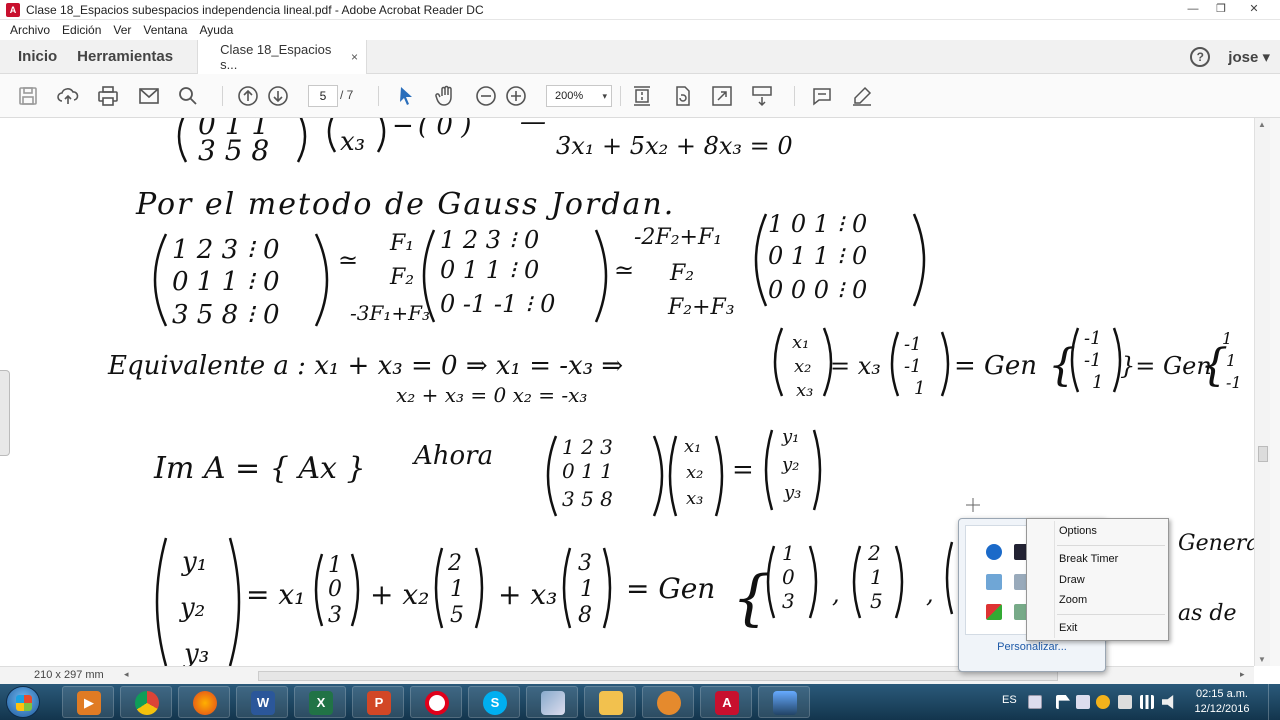 The width and height of the screenshot is (1280, 720). What do you see at coordinates (494, 702) in the screenshot?
I see `taskbar-skype: S` at bounding box center [494, 702].